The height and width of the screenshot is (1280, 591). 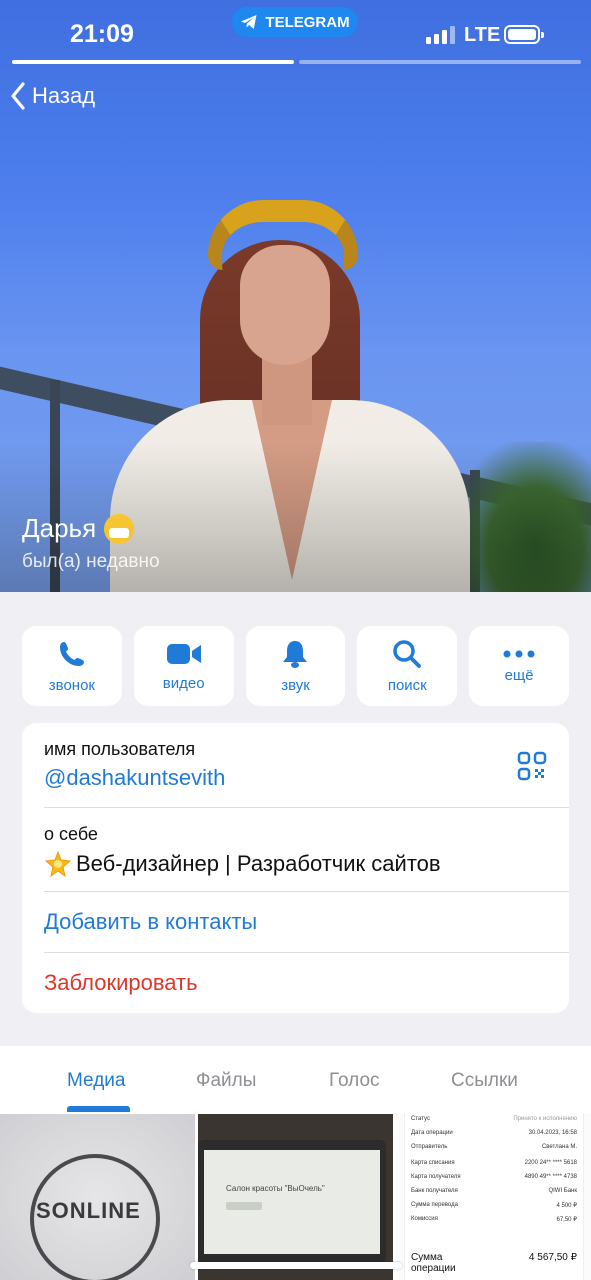 What do you see at coordinates (484, 1081) in the screenshot?
I see `tab-links: Ссылки` at bounding box center [484, 1081].